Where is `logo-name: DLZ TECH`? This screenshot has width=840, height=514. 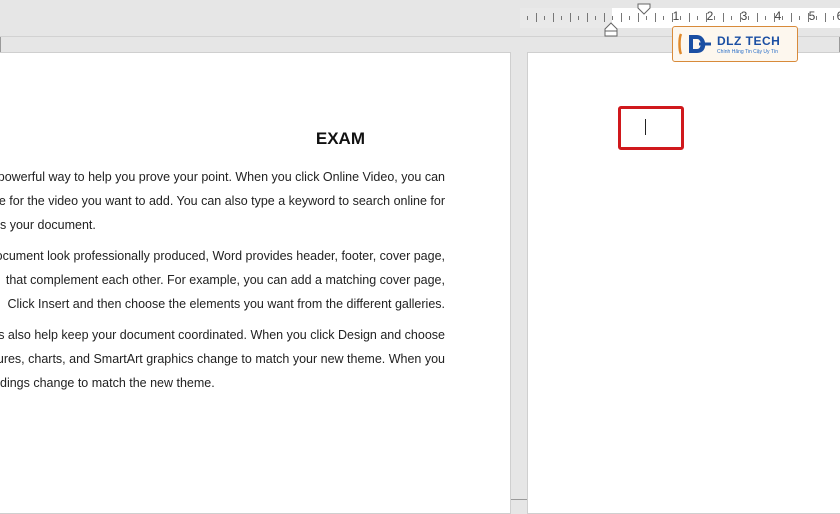
logo-name: DLZ TECH is located at coordinates (749, 41).